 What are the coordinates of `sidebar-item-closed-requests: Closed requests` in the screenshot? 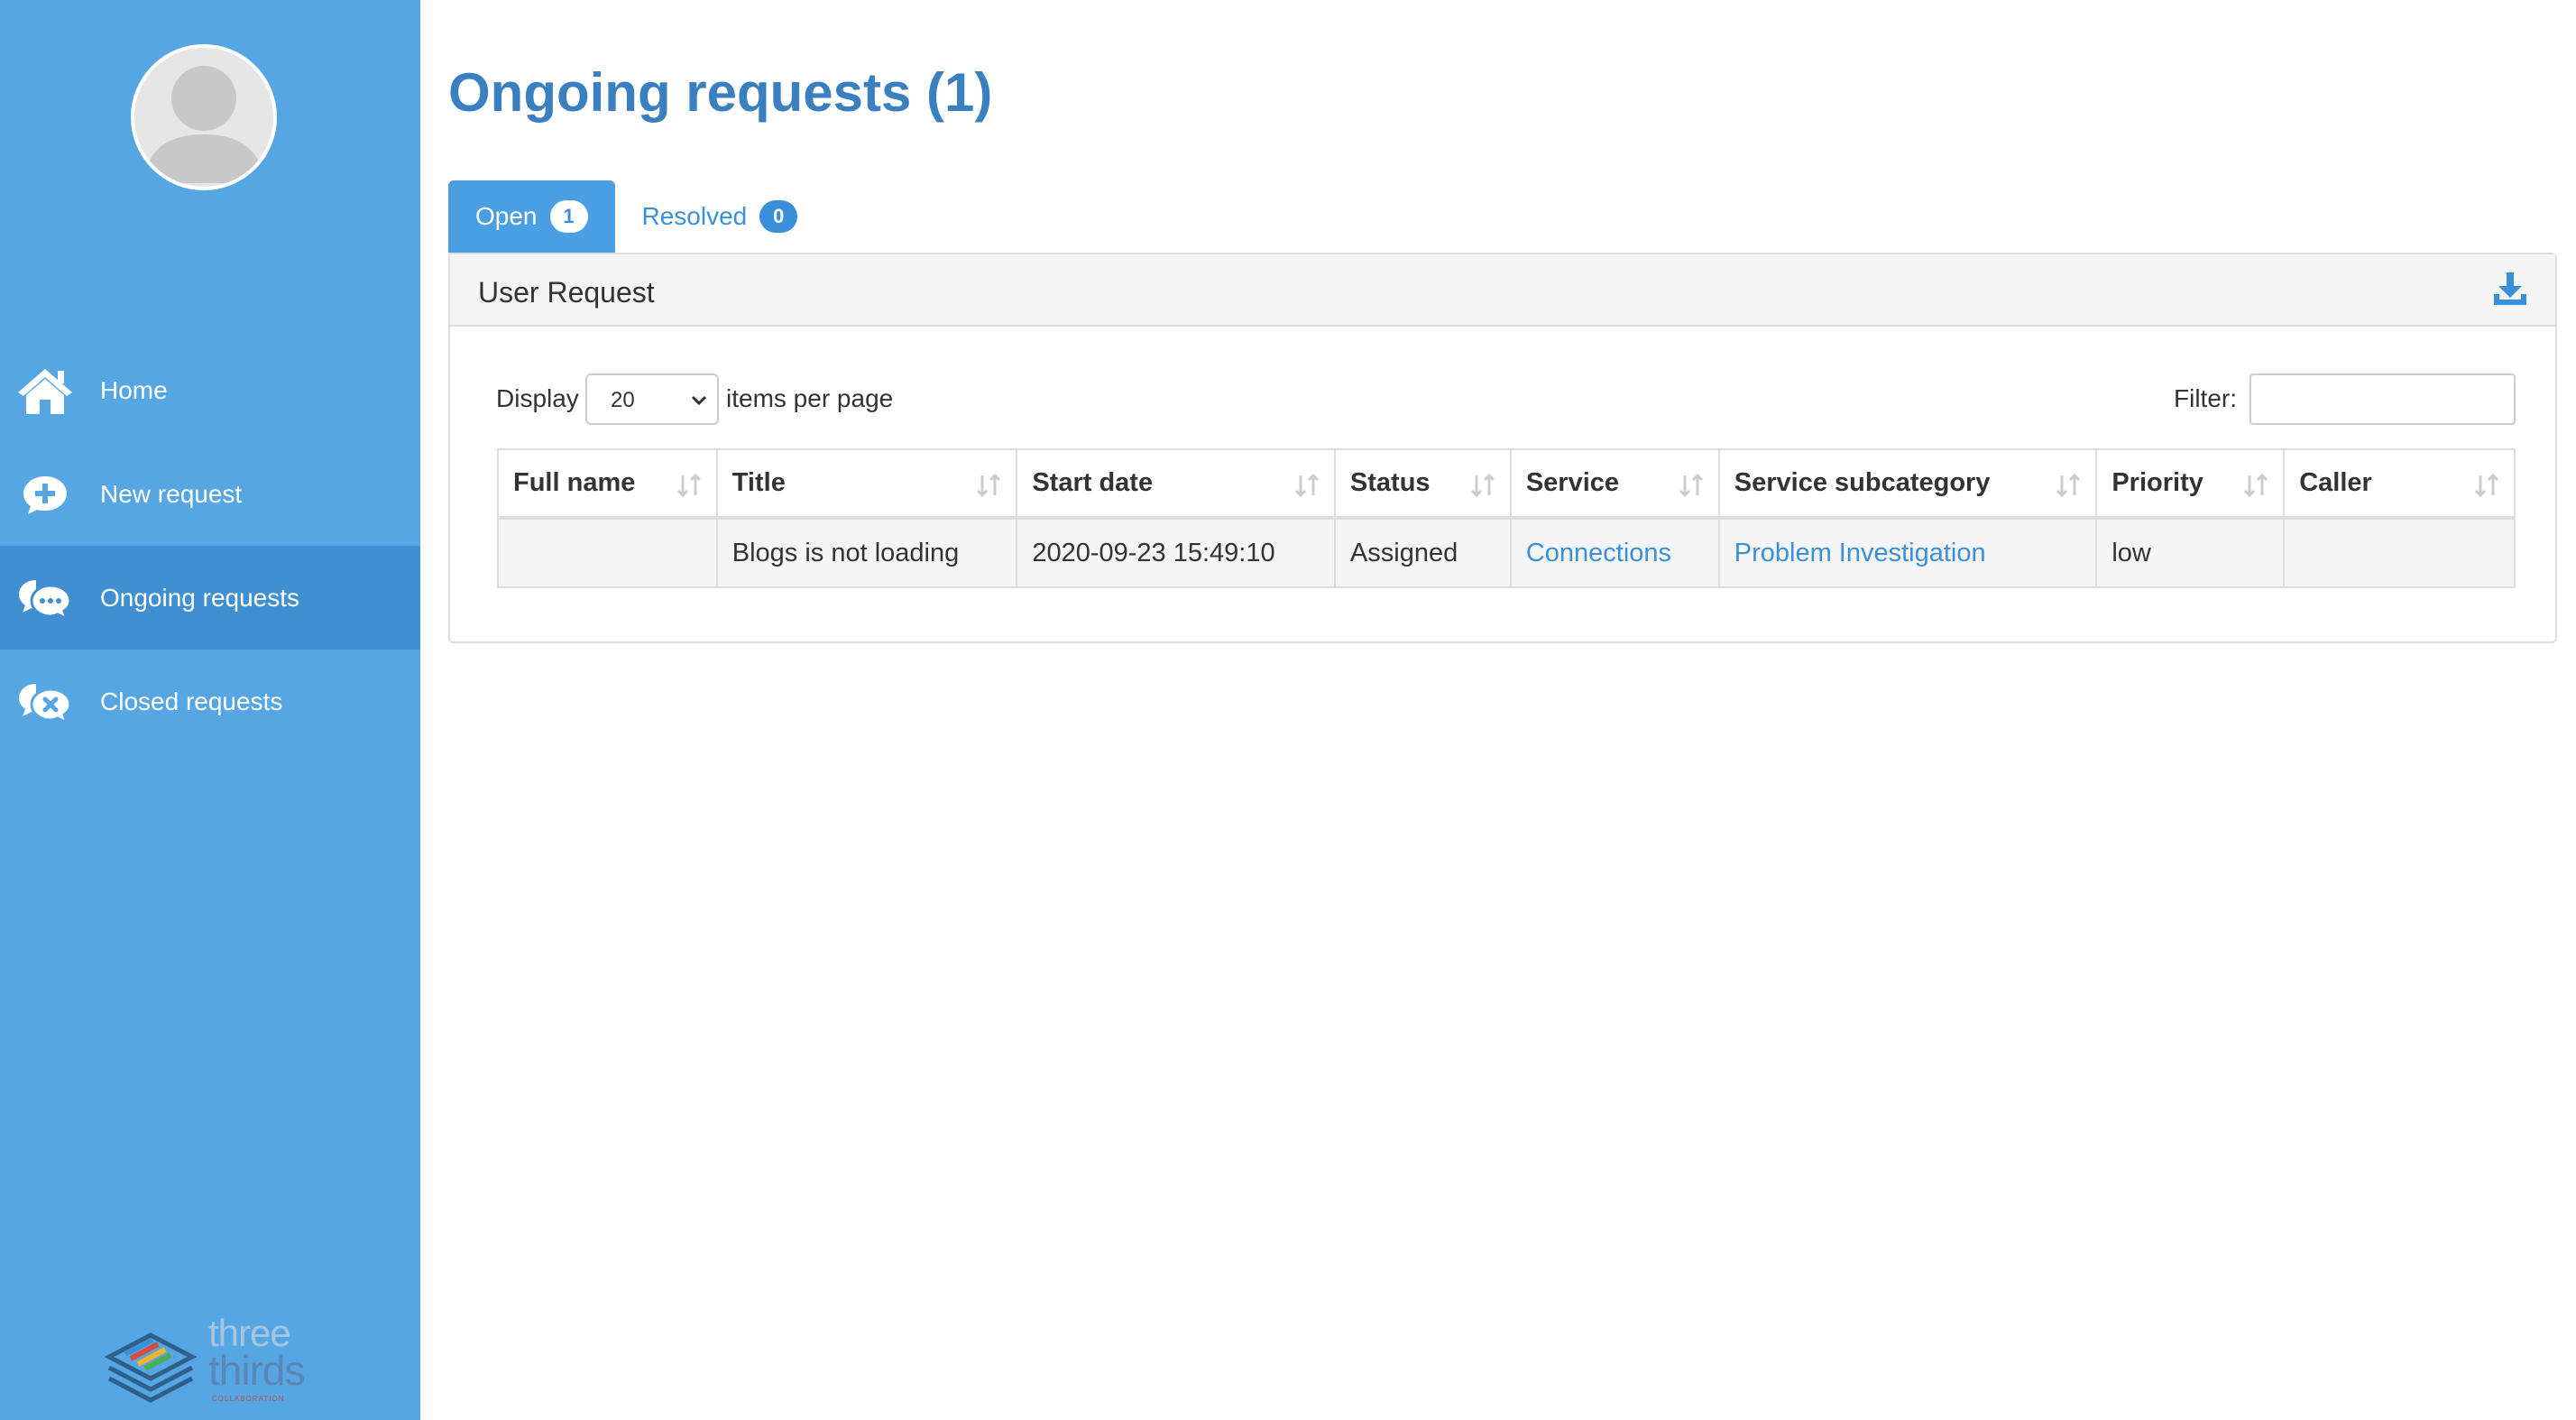 It's located at (210, 701).